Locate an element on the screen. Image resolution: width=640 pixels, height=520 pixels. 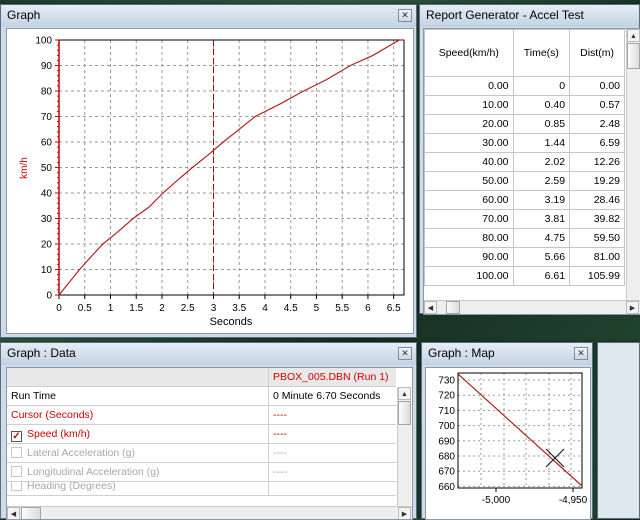
map-y-tick-label: 730 is located at coordinates (446, 381).